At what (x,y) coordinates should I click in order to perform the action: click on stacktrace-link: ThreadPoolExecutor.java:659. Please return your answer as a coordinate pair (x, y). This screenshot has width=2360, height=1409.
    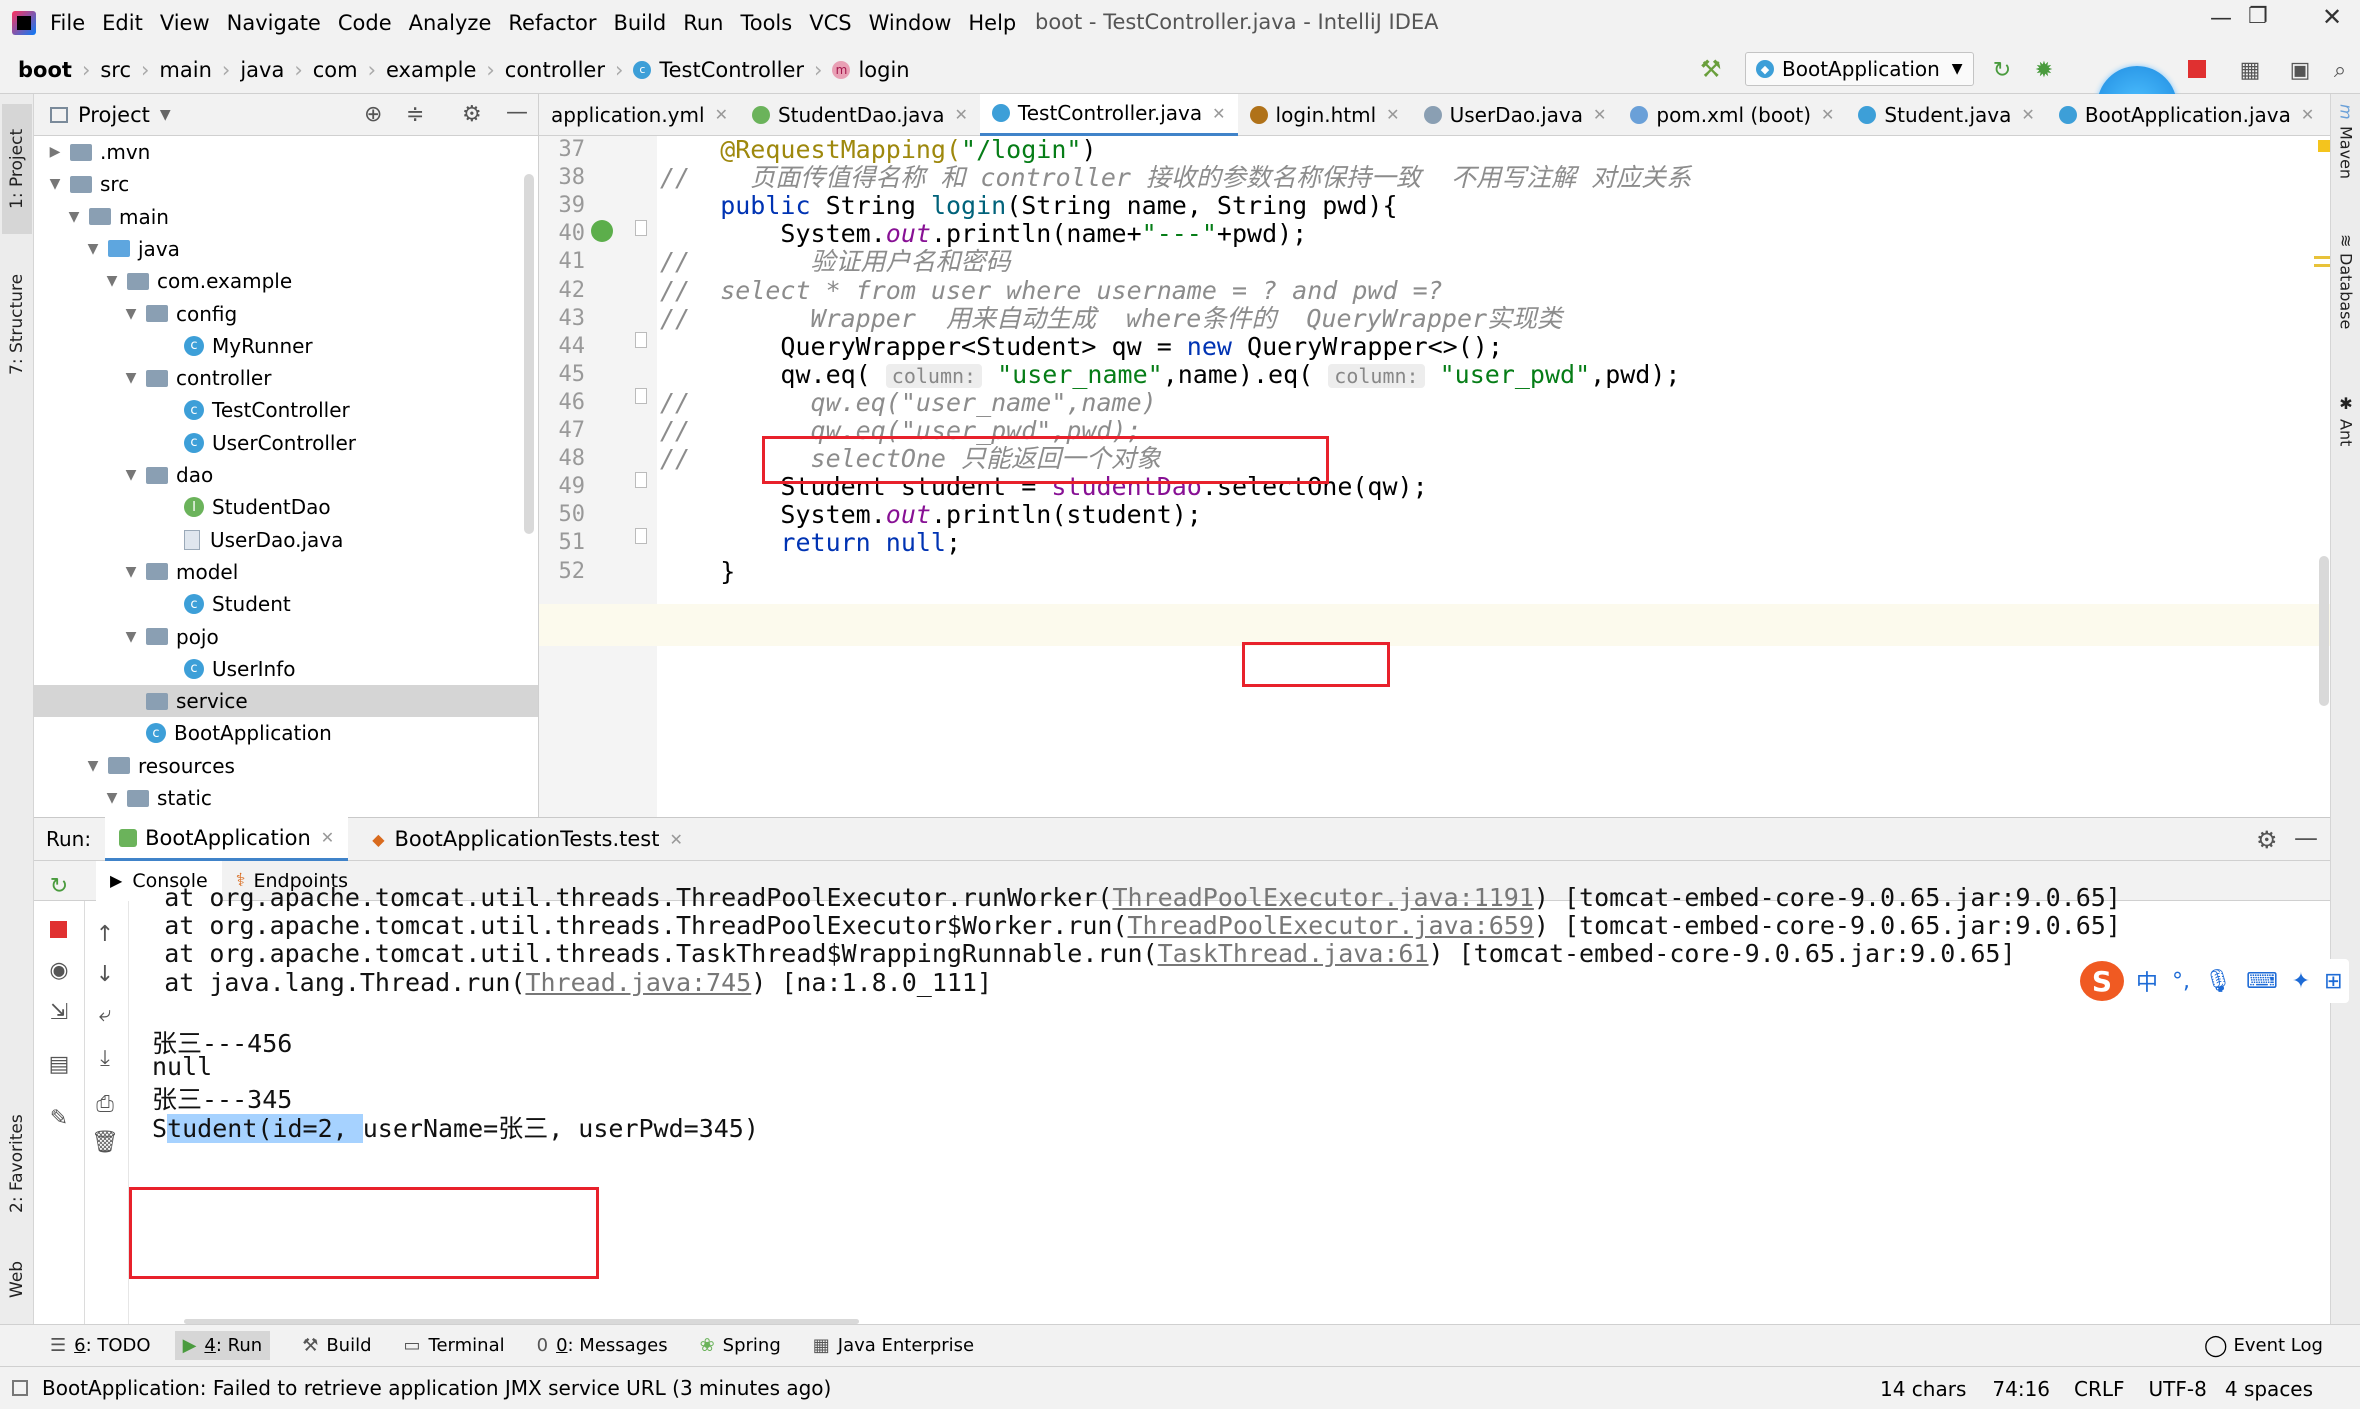
    Looking at the image, I should click on (1331, 925).